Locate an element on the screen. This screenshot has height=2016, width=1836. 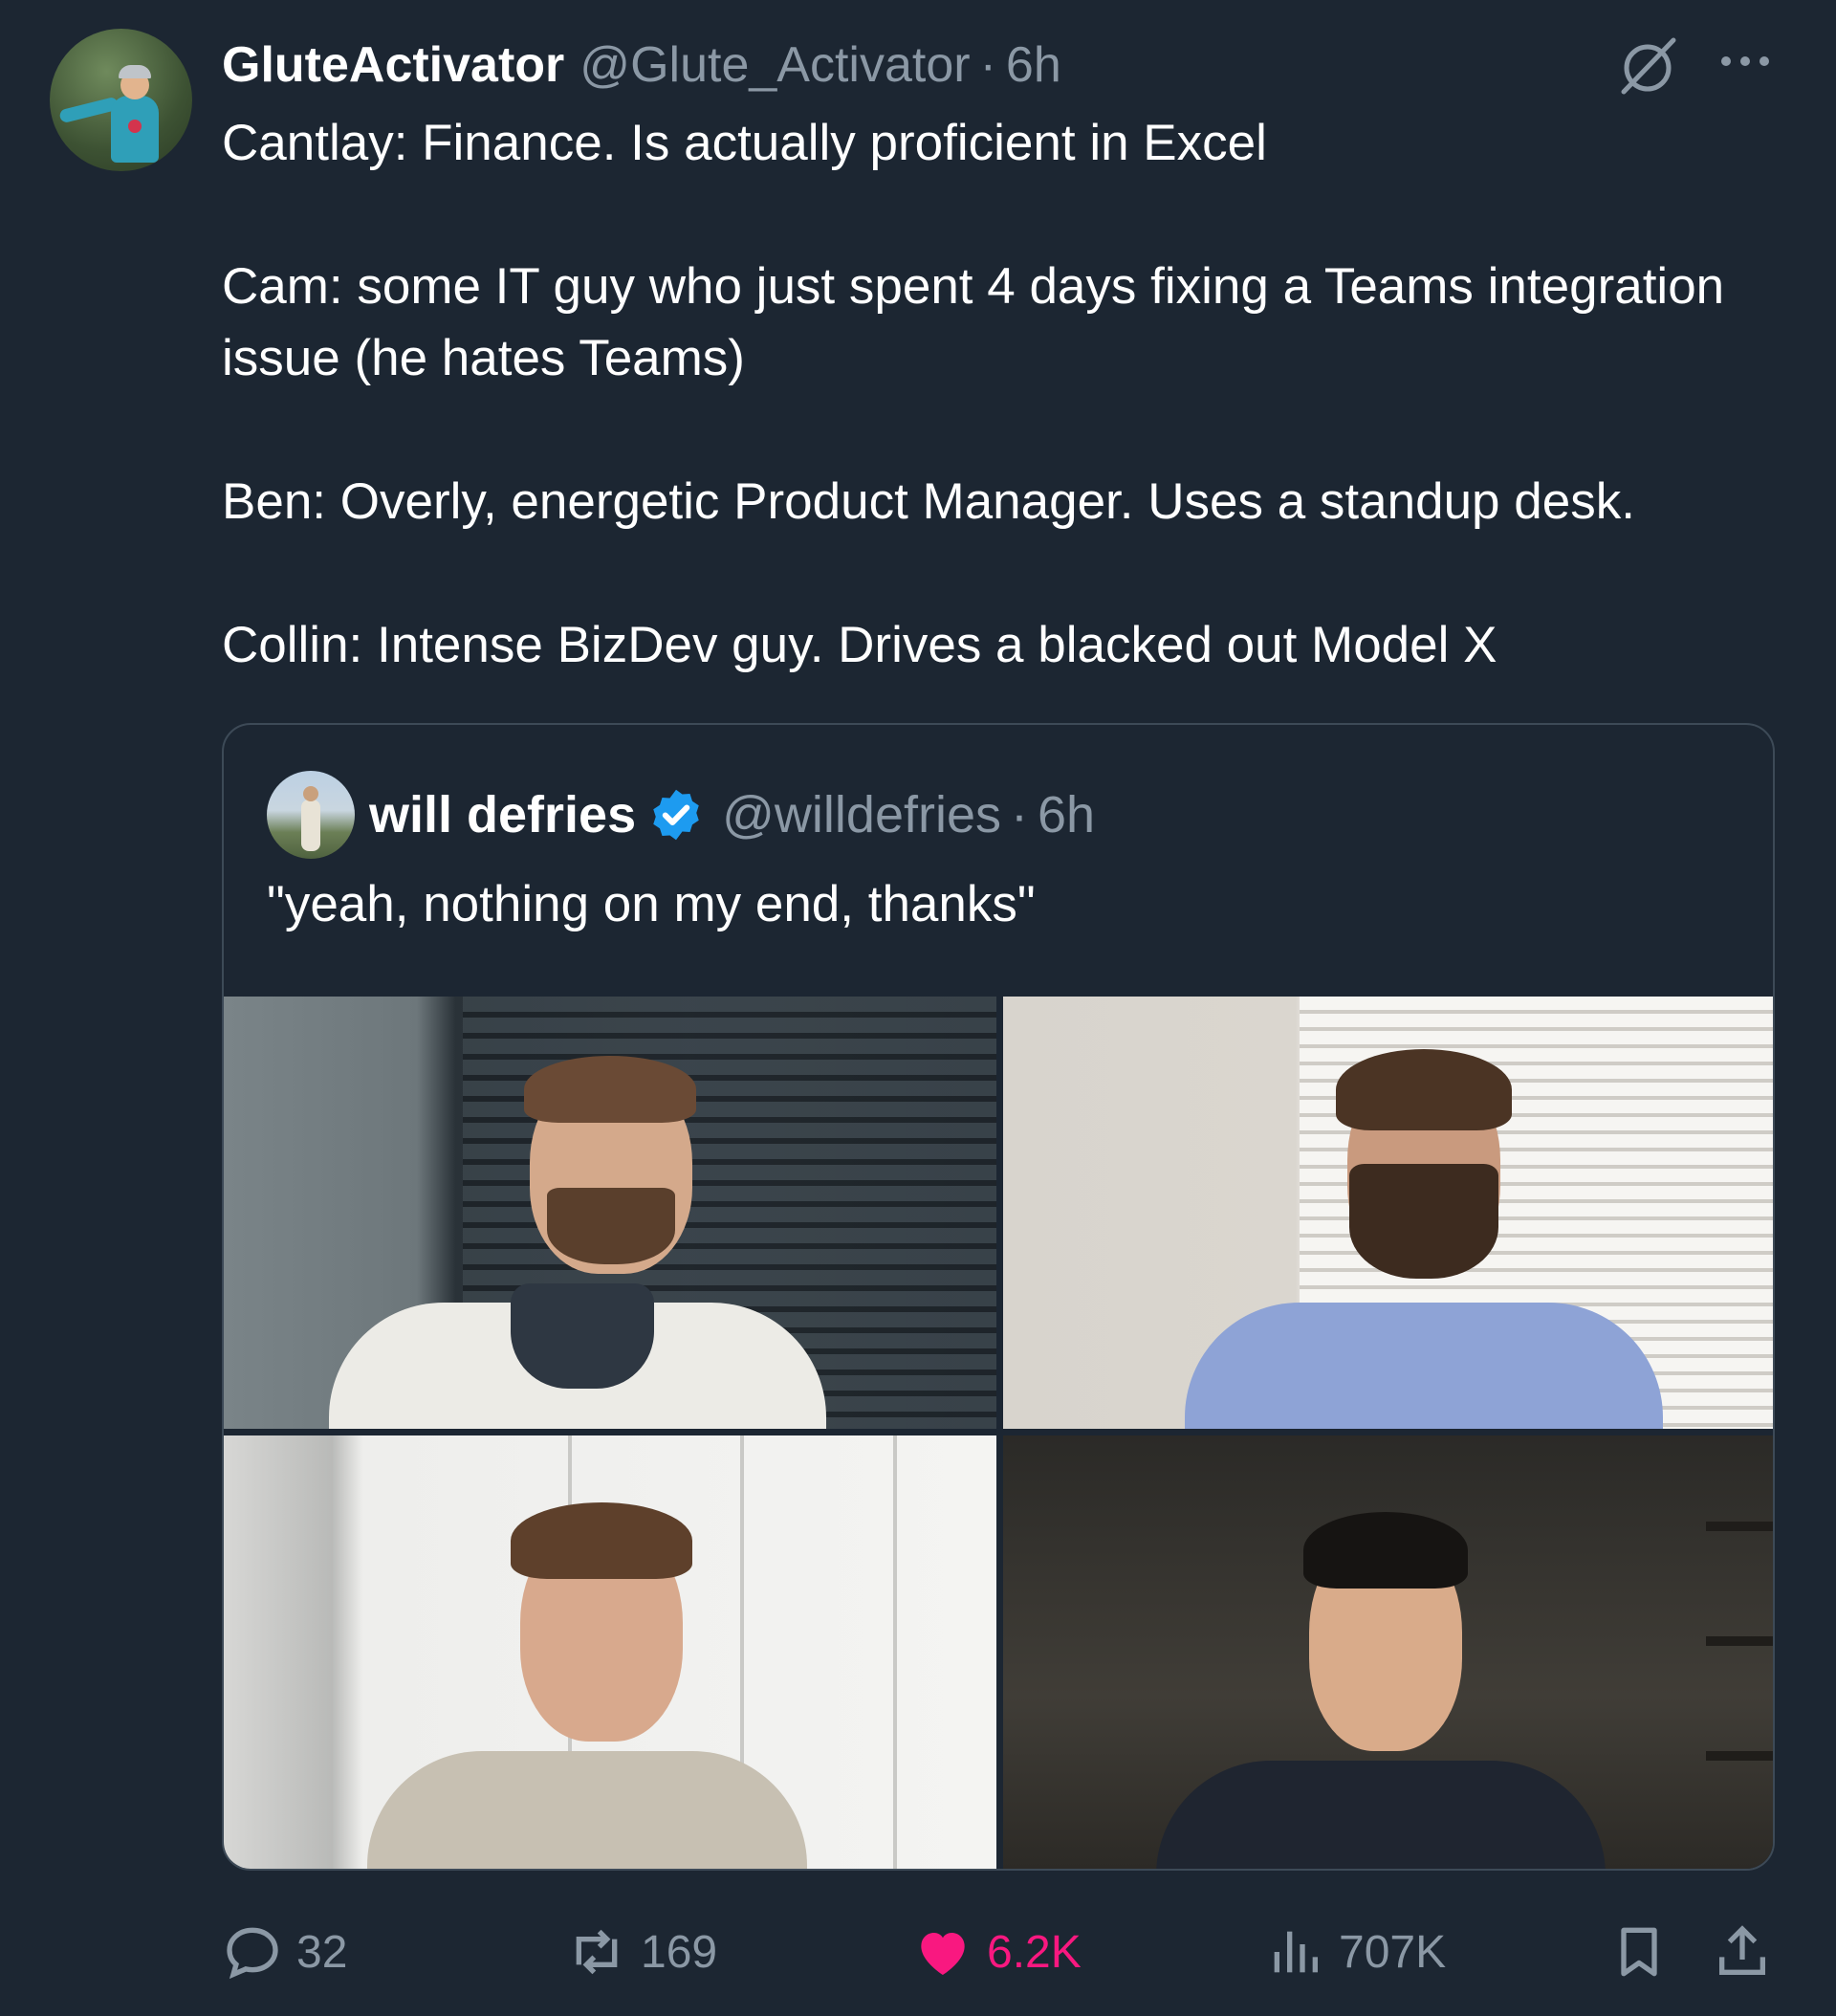
action-bar: 32 169 6.2K 707K is located at coordinates (996, 1952).